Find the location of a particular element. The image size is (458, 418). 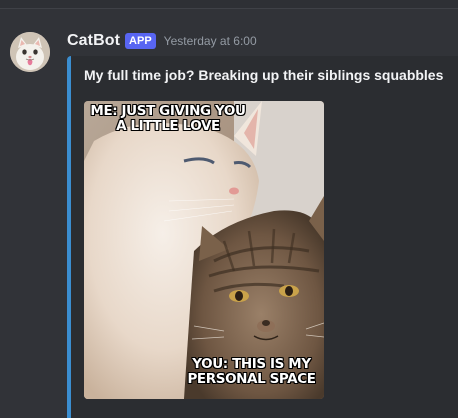

meme-bottom-line-1: YOU: THIS IS MY is located at coordinates (251, 364).